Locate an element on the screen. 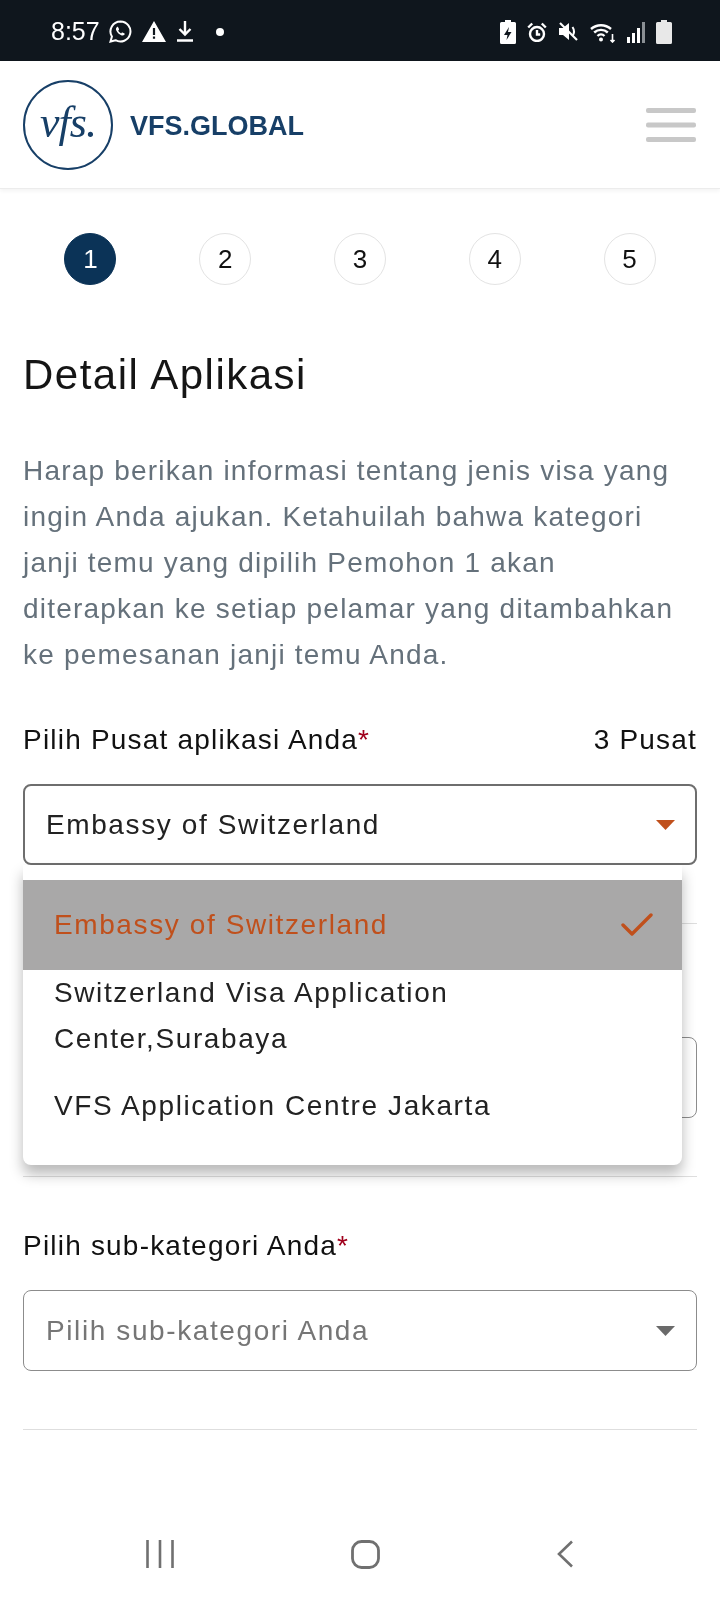 The height and width of the screenshot is (1600, 720). step-number: 4 is located at coordinates (494, 259).